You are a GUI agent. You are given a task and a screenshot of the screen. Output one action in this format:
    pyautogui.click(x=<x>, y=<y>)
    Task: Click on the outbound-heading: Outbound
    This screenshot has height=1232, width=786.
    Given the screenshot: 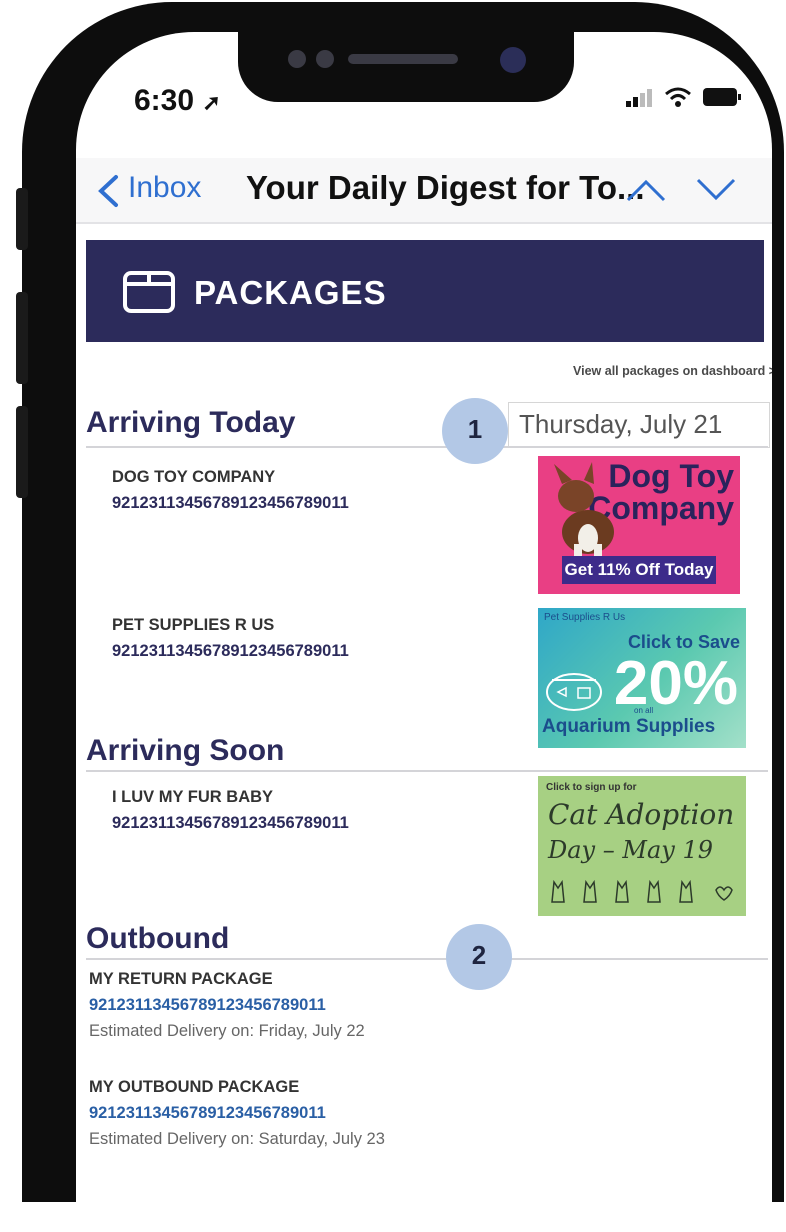 What is the action you would take?
    pyautogui.click(x=158, y=938)
    